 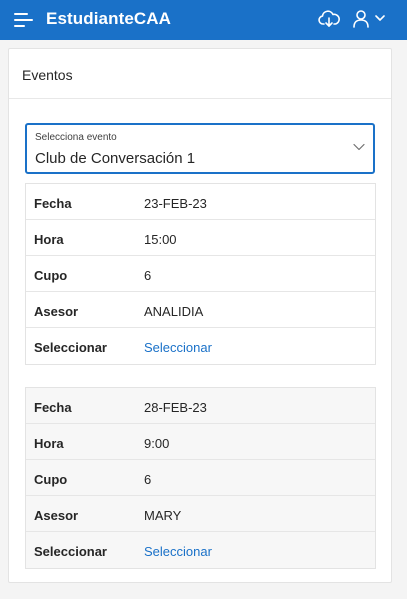 I want to click on hora-value: 9:00, so click(x=157, y=443).